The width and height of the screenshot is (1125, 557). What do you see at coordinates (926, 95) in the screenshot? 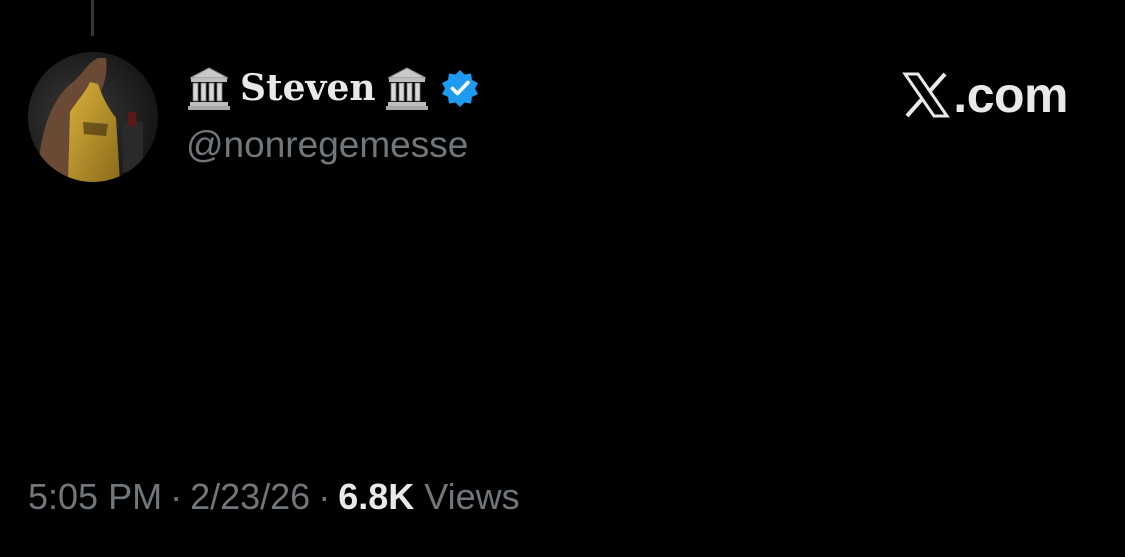
I see `x-logo-icon` at bounding box center [926, 95].